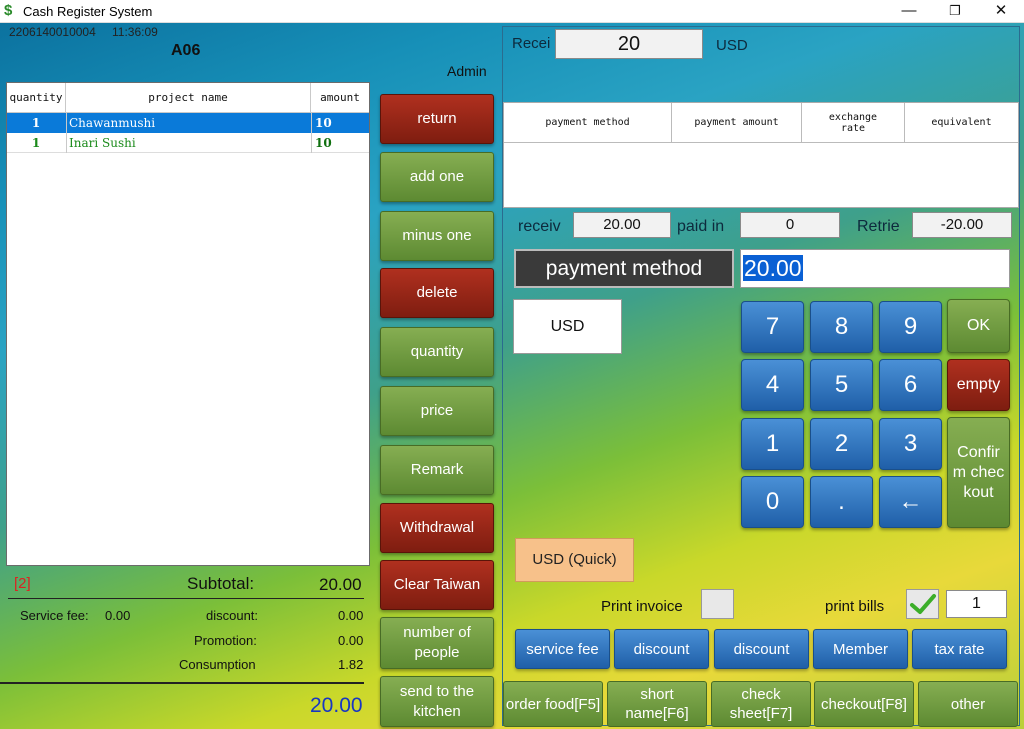 The width and height of the screenshot is (1024, 729). Describe the element at coordinates (875, 268) in the screenshot. I see `amount-input: 20.00` at that location.